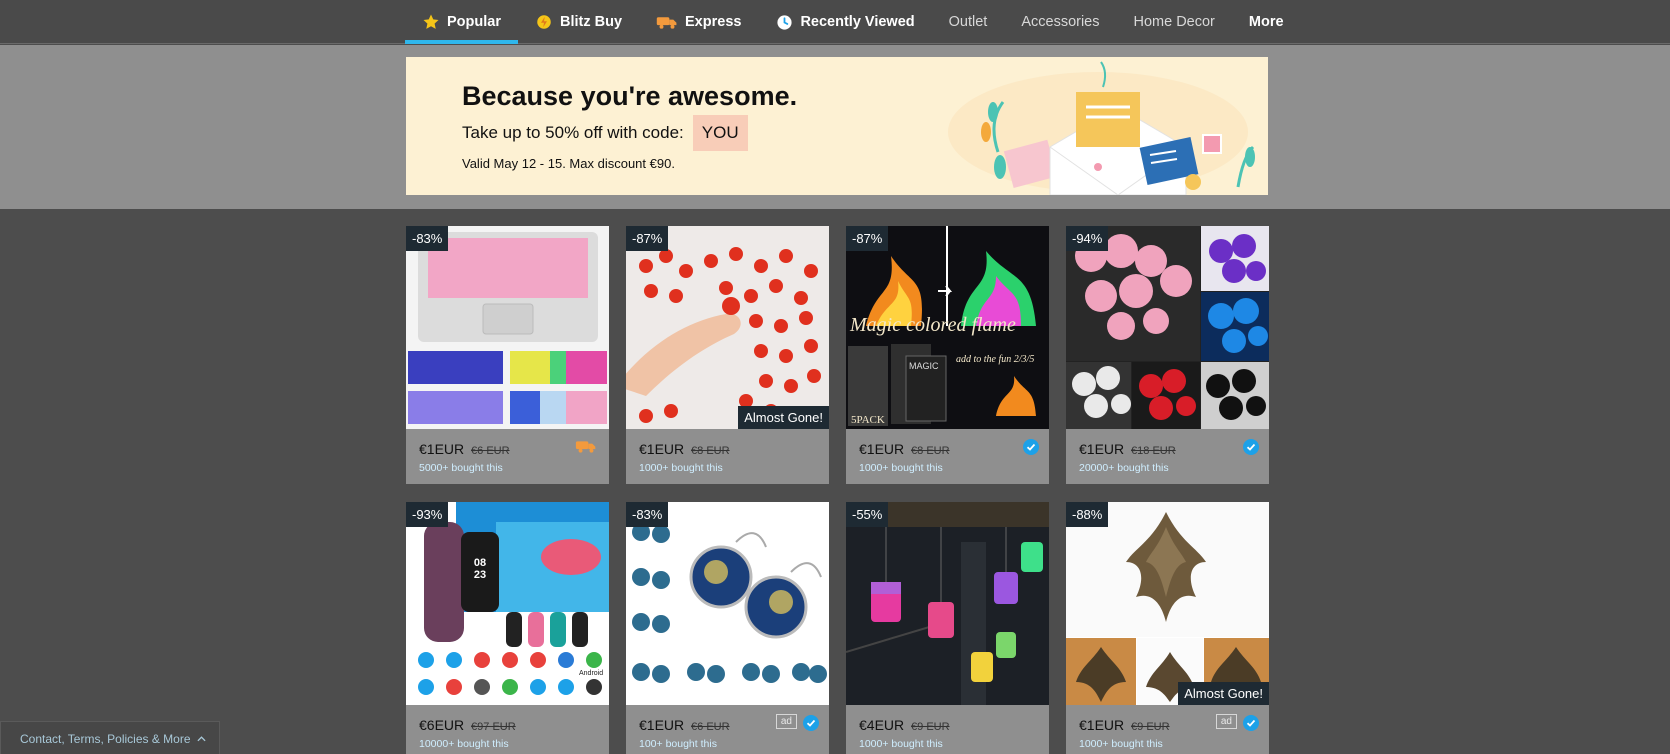 Image resolution: width=1670 pixels, height=754 pixels. I want to click on nav-label: Recently Viewed, so click(857, 22).